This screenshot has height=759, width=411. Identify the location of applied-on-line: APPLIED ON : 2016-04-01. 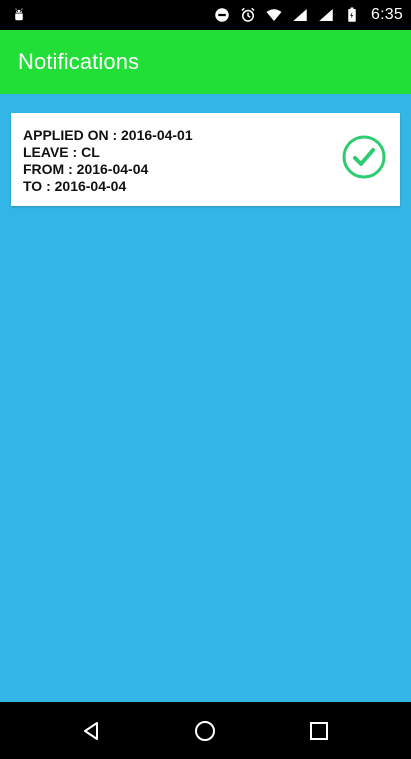
(108, 135).